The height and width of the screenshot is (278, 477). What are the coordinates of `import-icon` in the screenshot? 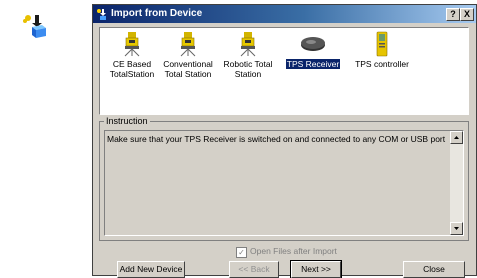 It's located at (102, 14).